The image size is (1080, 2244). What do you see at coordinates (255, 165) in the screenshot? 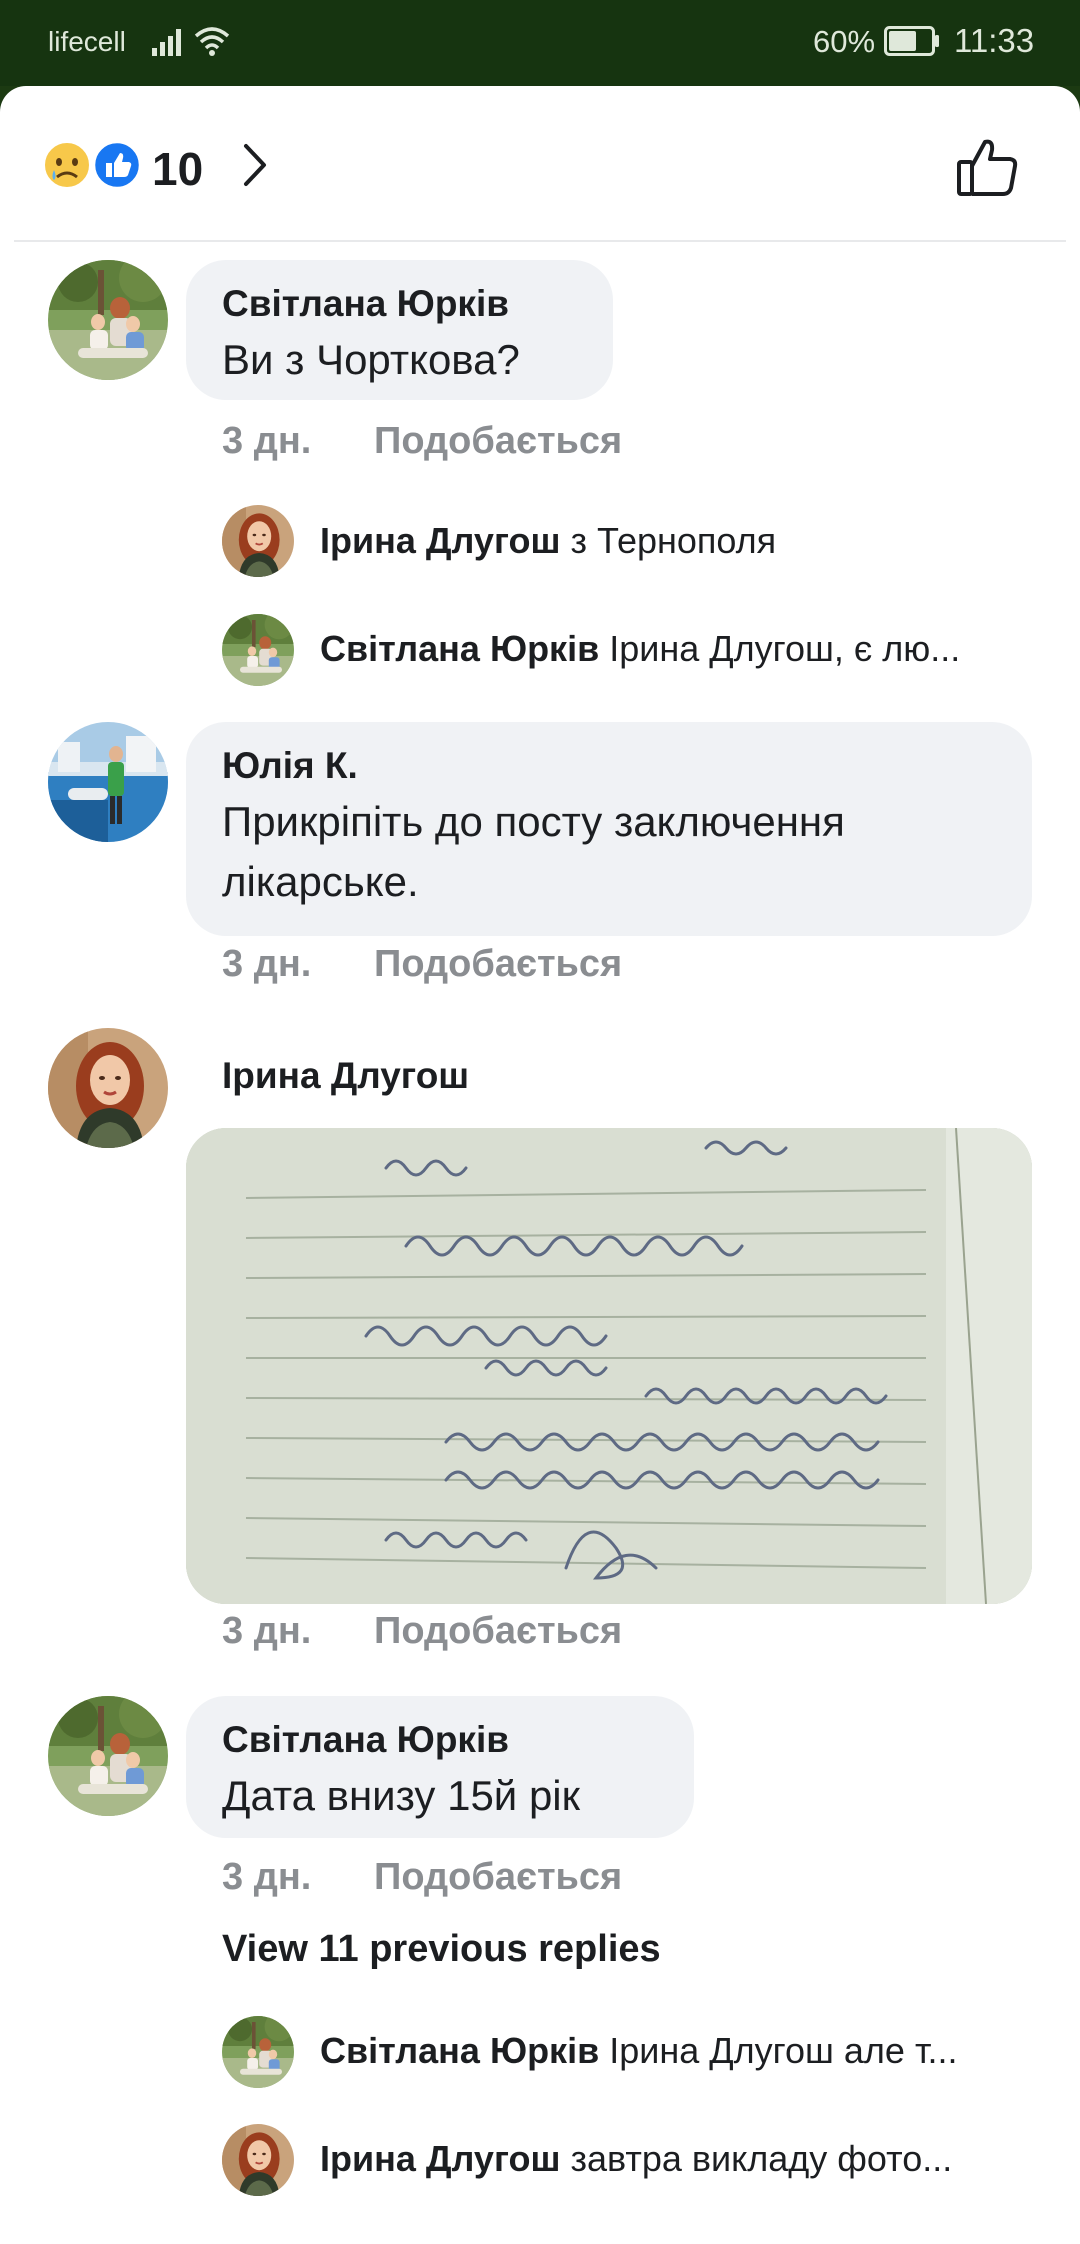
I see `chevron-right-icon` at bounding box center [255, 165].